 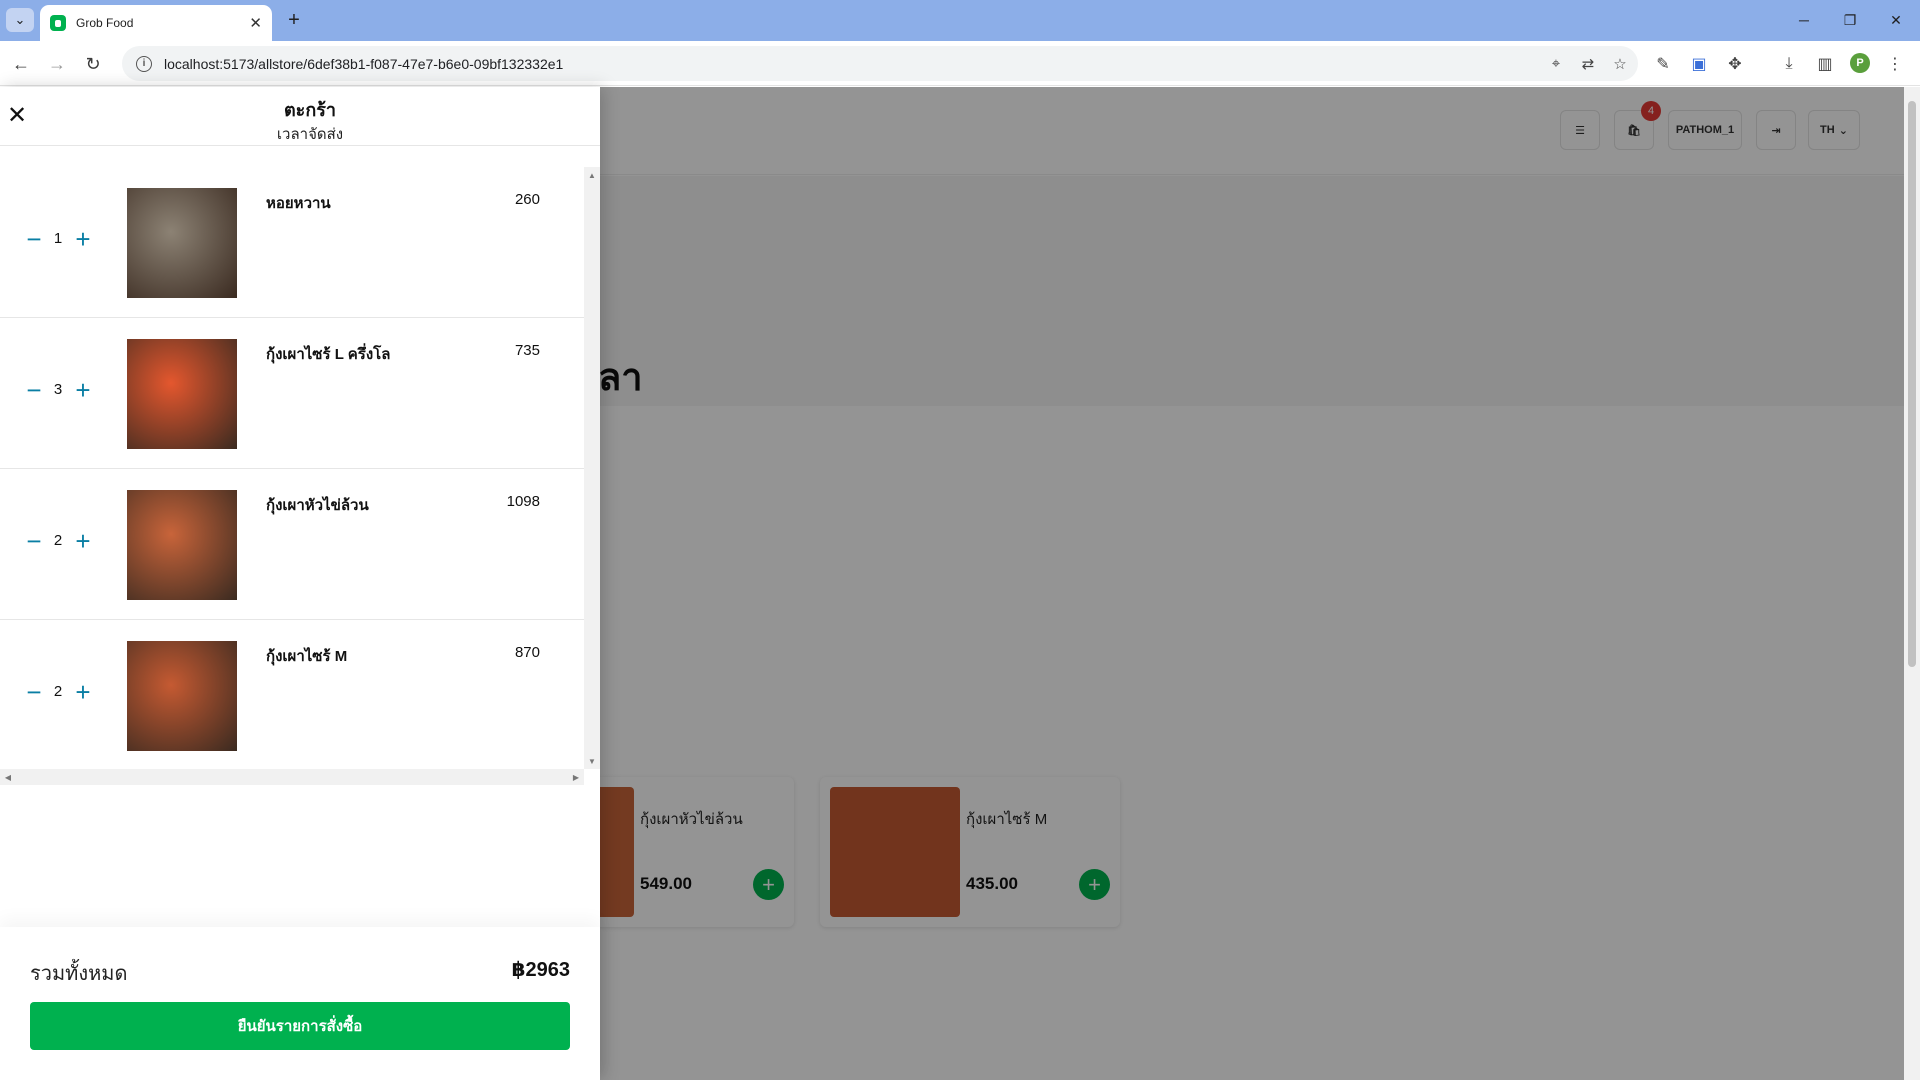 What do you see at coordinates (1789, 64) in the screenshot?
I see `download-icon: ⤓` at bounding box center [1789, 64].